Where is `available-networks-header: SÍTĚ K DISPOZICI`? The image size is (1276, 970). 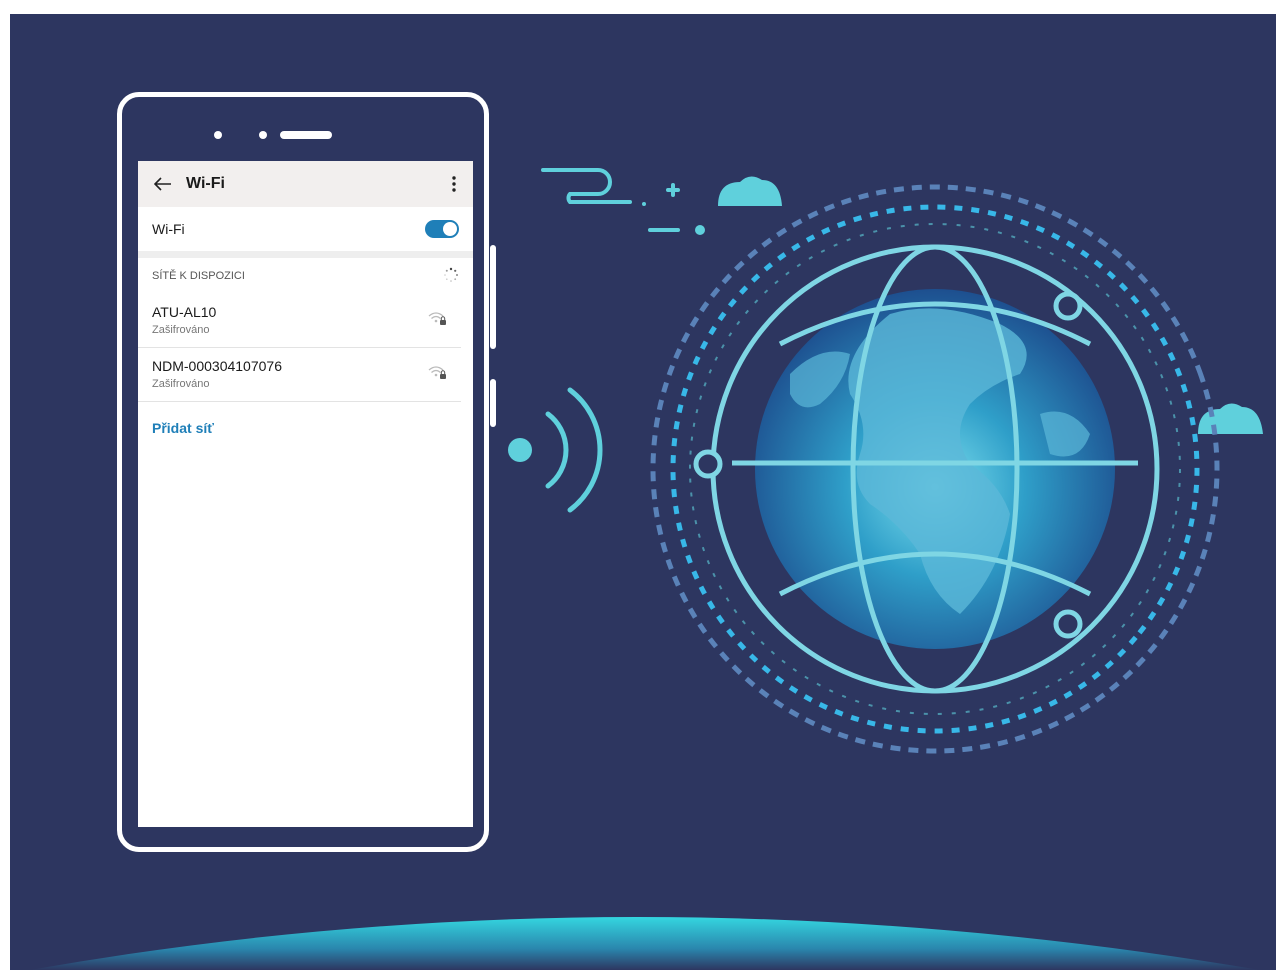 available-networks-header: SÍTĚ K DISPOZICI is located at coordinates (305, 276).